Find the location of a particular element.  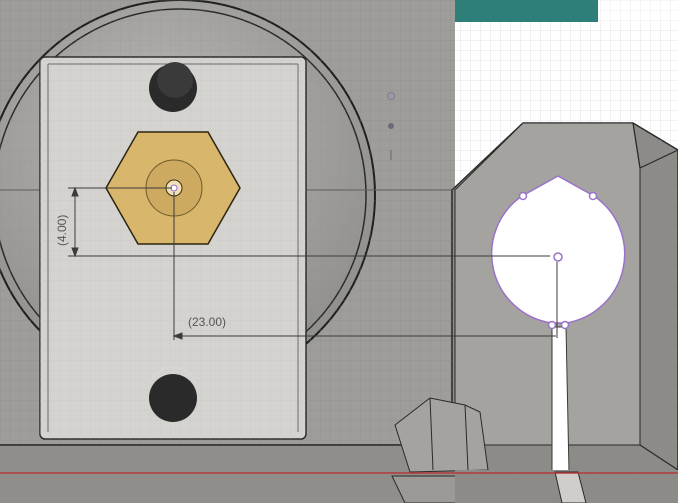

sketch-center-point is located at coordinates (558, 257).